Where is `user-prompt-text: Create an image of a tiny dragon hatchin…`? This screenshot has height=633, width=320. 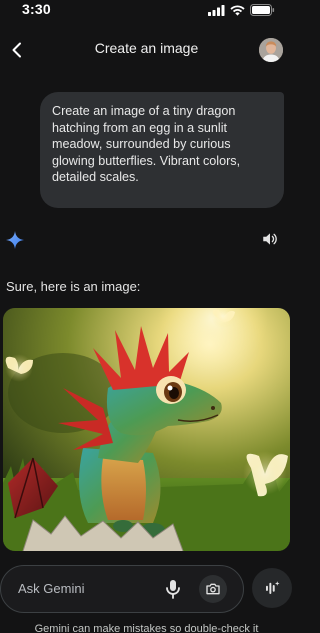
user-prompt-text: Create an image of a tiny dragon hatchin… is located at coordinates (146, 144).